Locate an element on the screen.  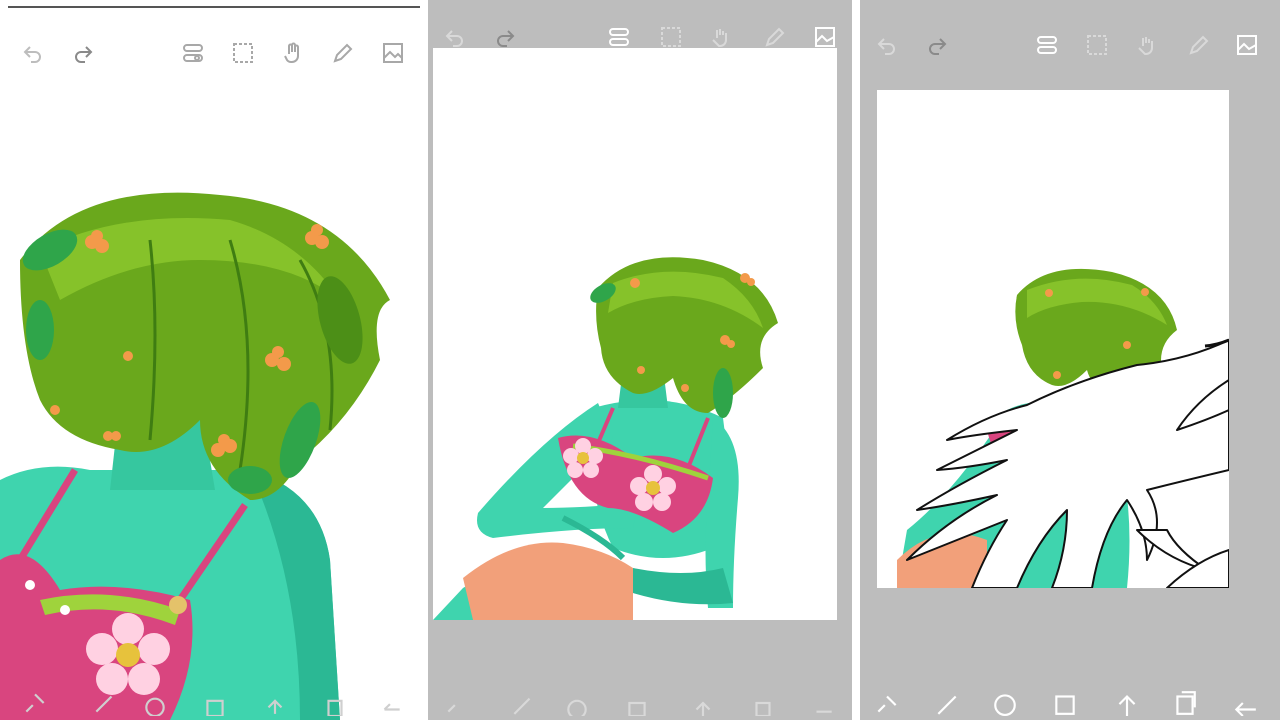
artwork-full is located at coordinates (605, 438).